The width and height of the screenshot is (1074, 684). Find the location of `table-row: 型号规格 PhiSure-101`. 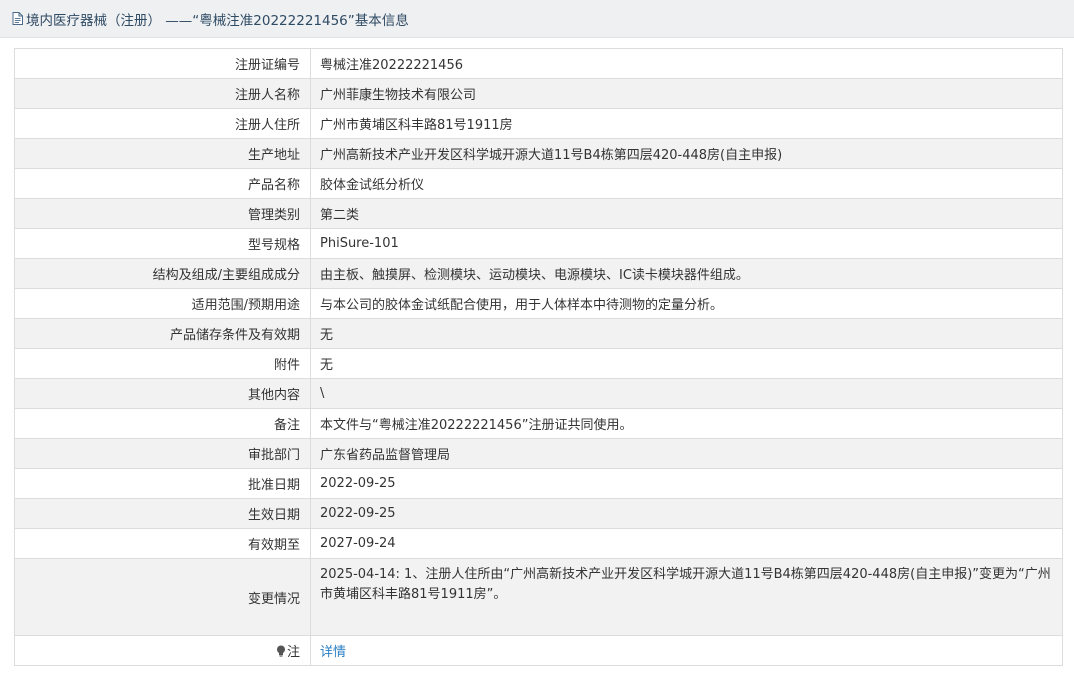

table-row: 型号规格 PhiSure-101 is located at coordinates (538, 243).